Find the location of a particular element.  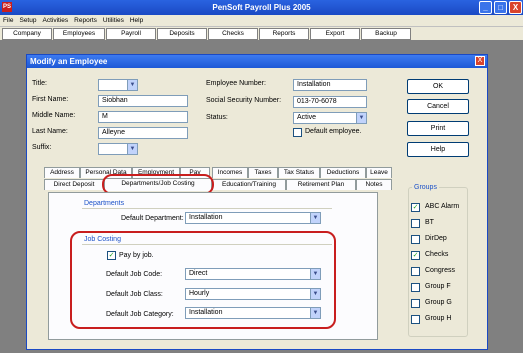

group-bt-label: BT is located at coordinates (429, 222).